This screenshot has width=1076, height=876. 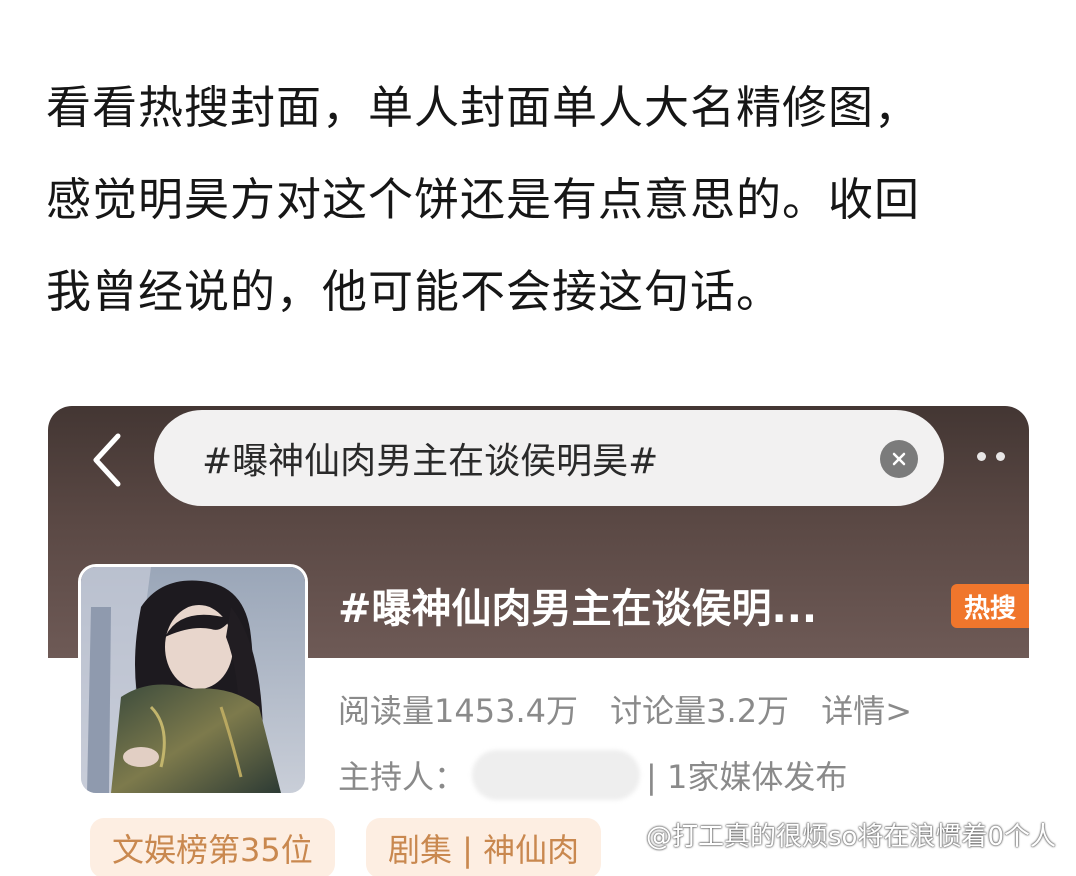 What do you see at coordinates (212, 847) in the screenshot?
I see `rank-tag: 文娱榜第35位` at bounding box center [212, 847].